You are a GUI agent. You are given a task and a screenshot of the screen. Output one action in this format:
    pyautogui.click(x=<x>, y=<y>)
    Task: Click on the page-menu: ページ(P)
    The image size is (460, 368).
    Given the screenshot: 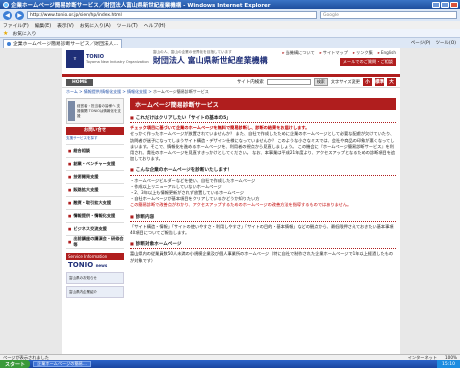 What is the action you would take?
    pyautogui.click(x=421, y=43)
    